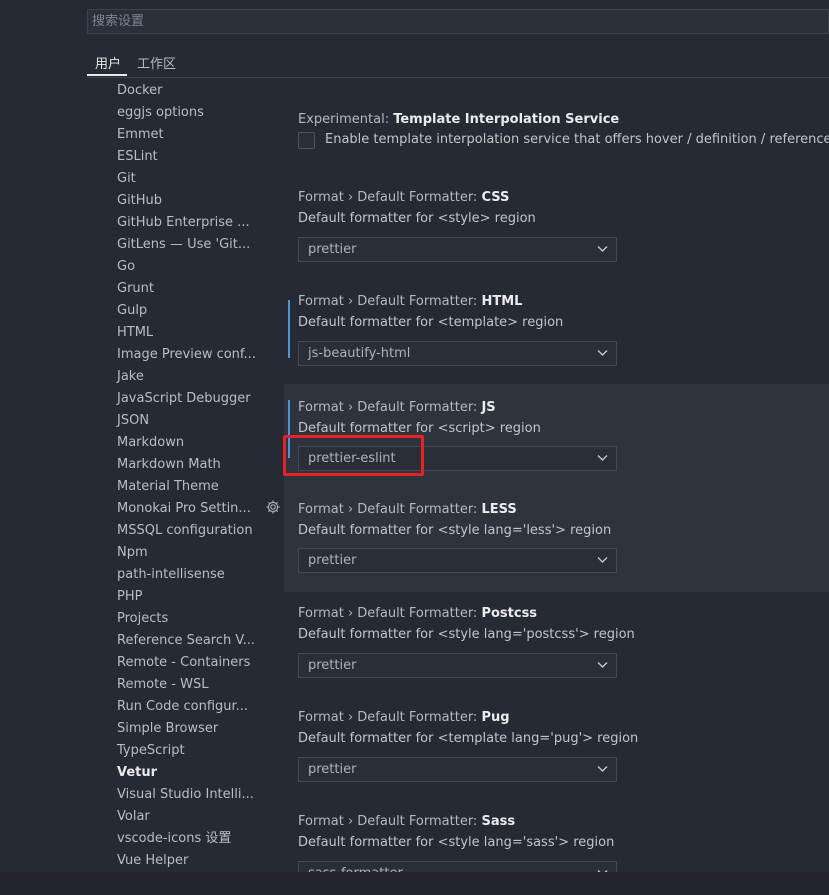 Image resolution: width=829 pixels, height=895 pixels. I want to click on toc-item: Emmet, so click(140, 135).